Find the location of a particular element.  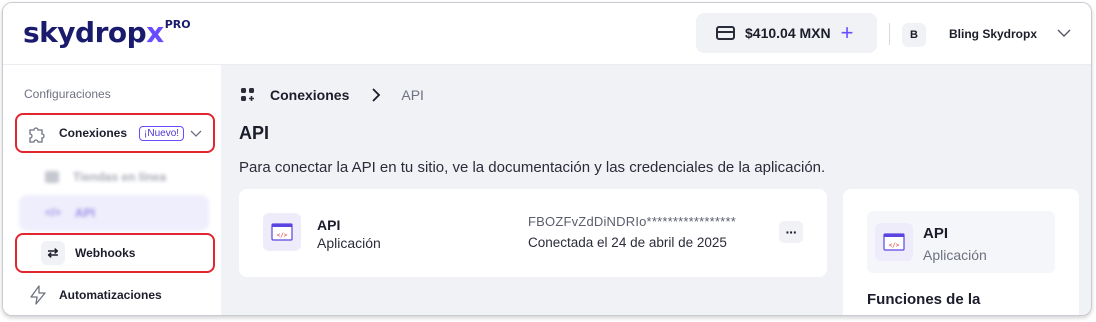

sidebar-item-label: Automatizaciones is located at coordinates (110, 295).